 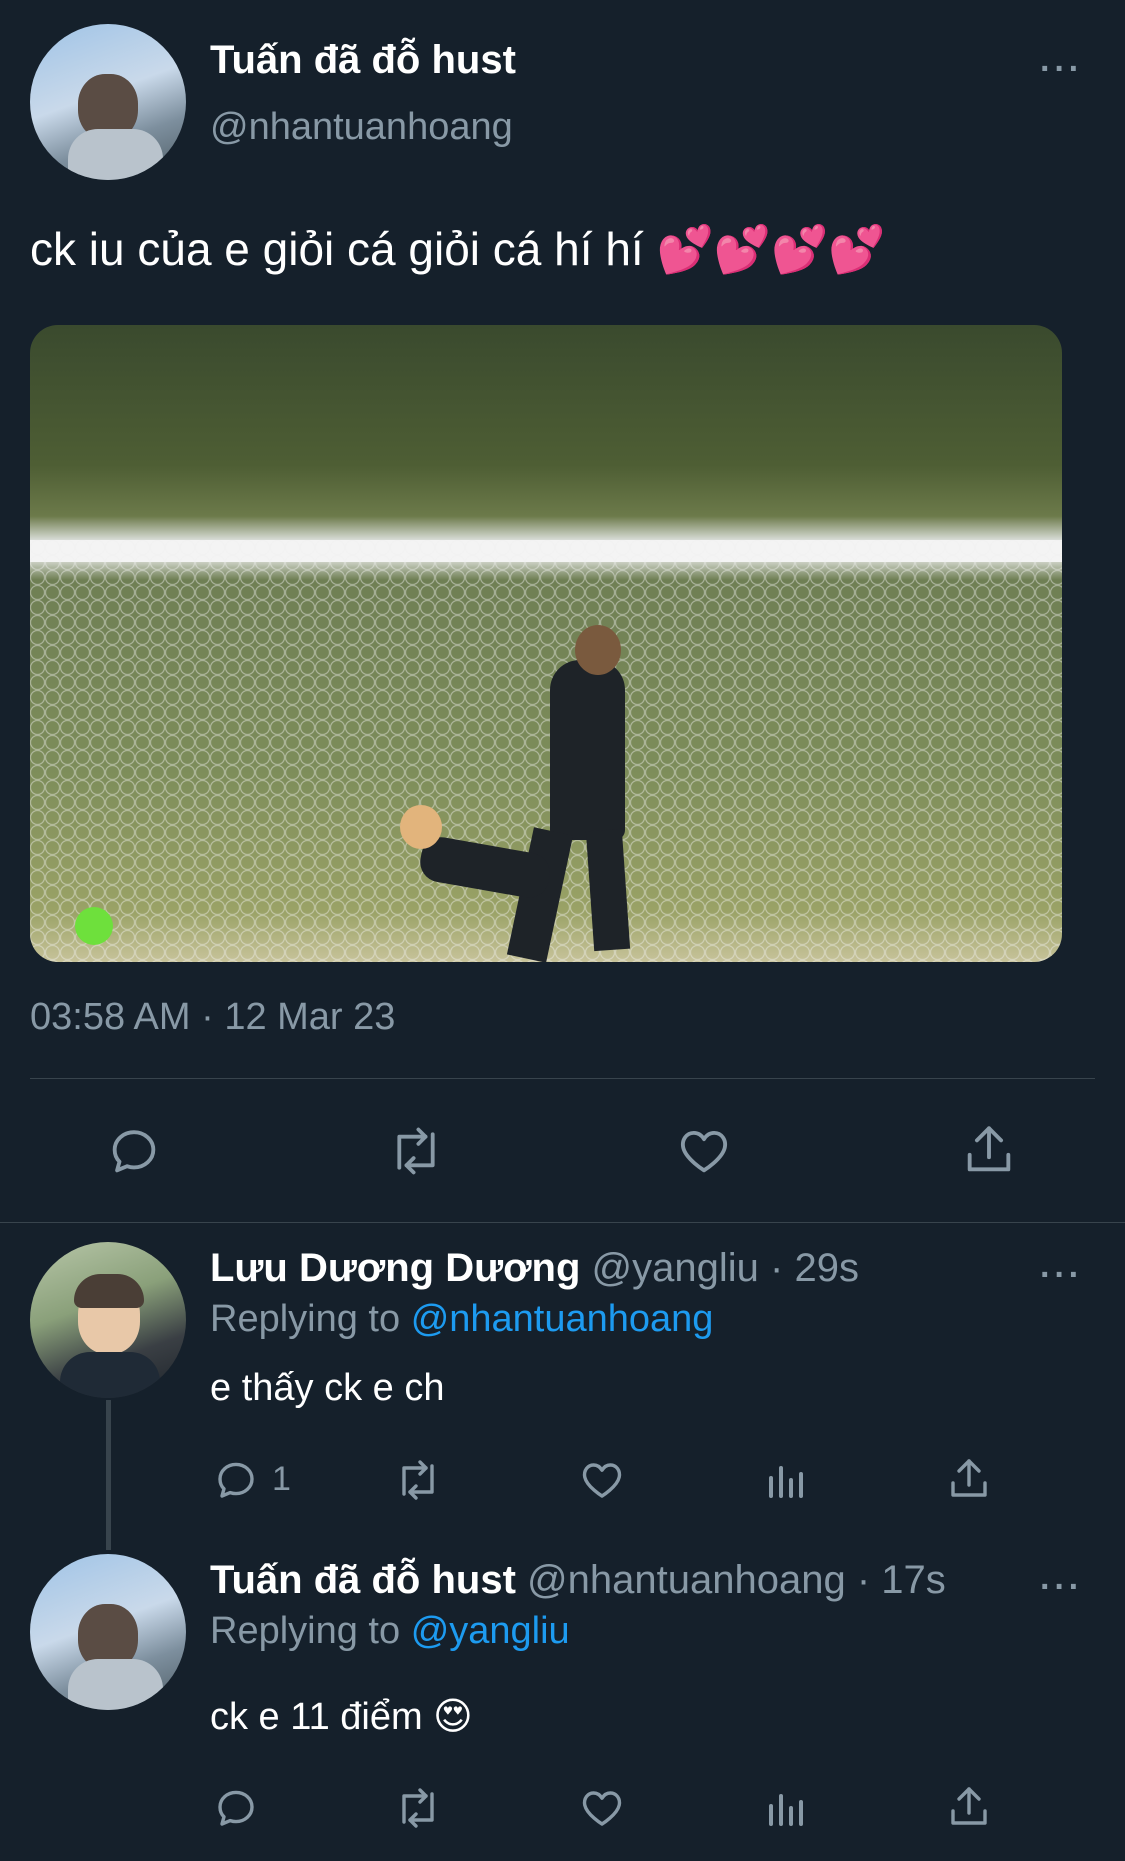 I want to click on reply-time: 17s, so click(x=913, y=1580).